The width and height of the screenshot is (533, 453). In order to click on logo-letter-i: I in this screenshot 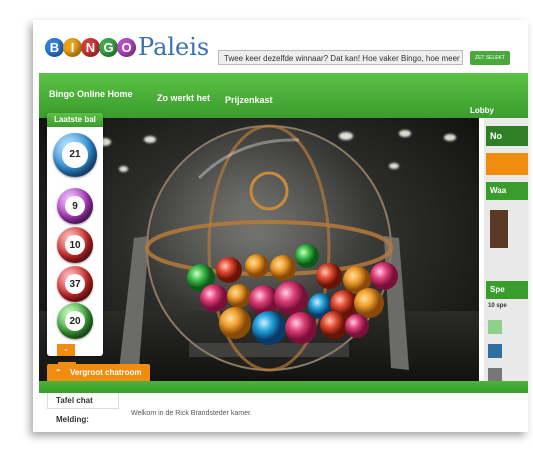, I will do `click(72, 47)`.